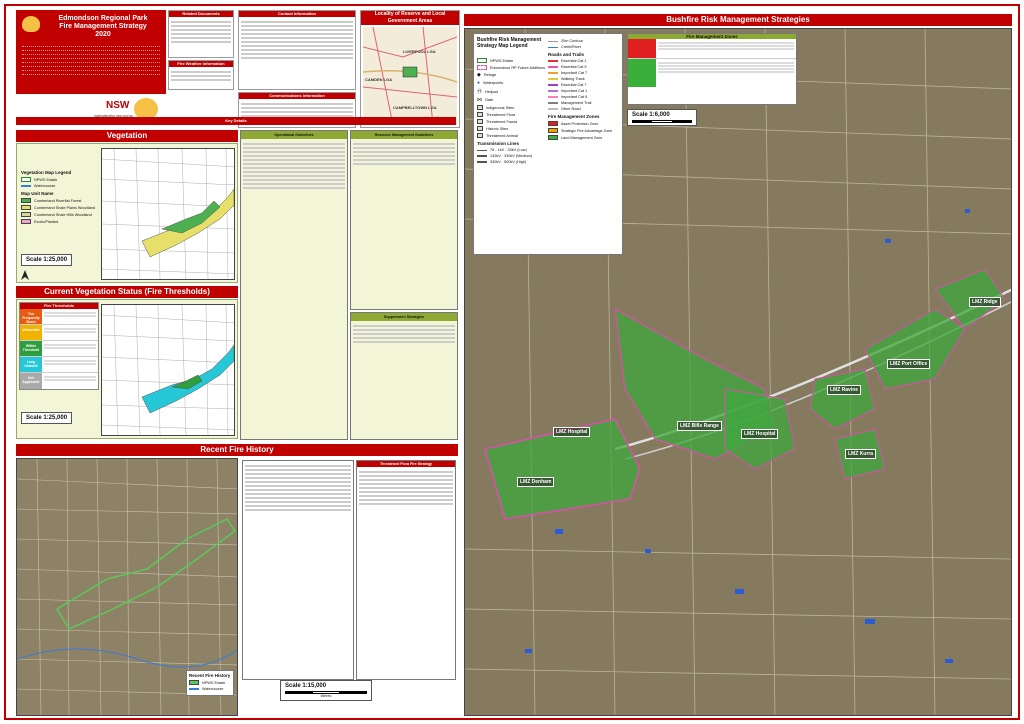 This screenshot has height=724, width=1024. I want to click on vegetation-title: Vegetation, so click(127, 136).